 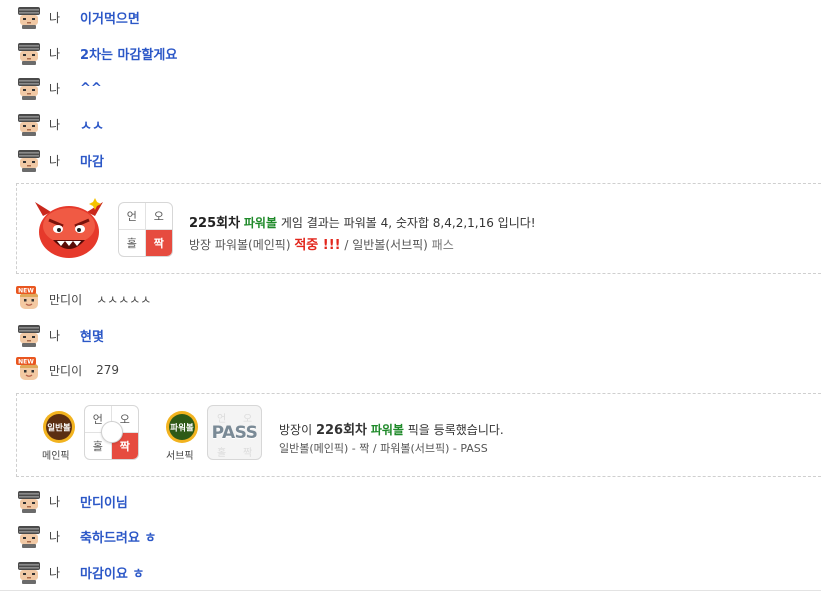 I want to click on chat-message: 나 ^^, so click(x=59, y=88).